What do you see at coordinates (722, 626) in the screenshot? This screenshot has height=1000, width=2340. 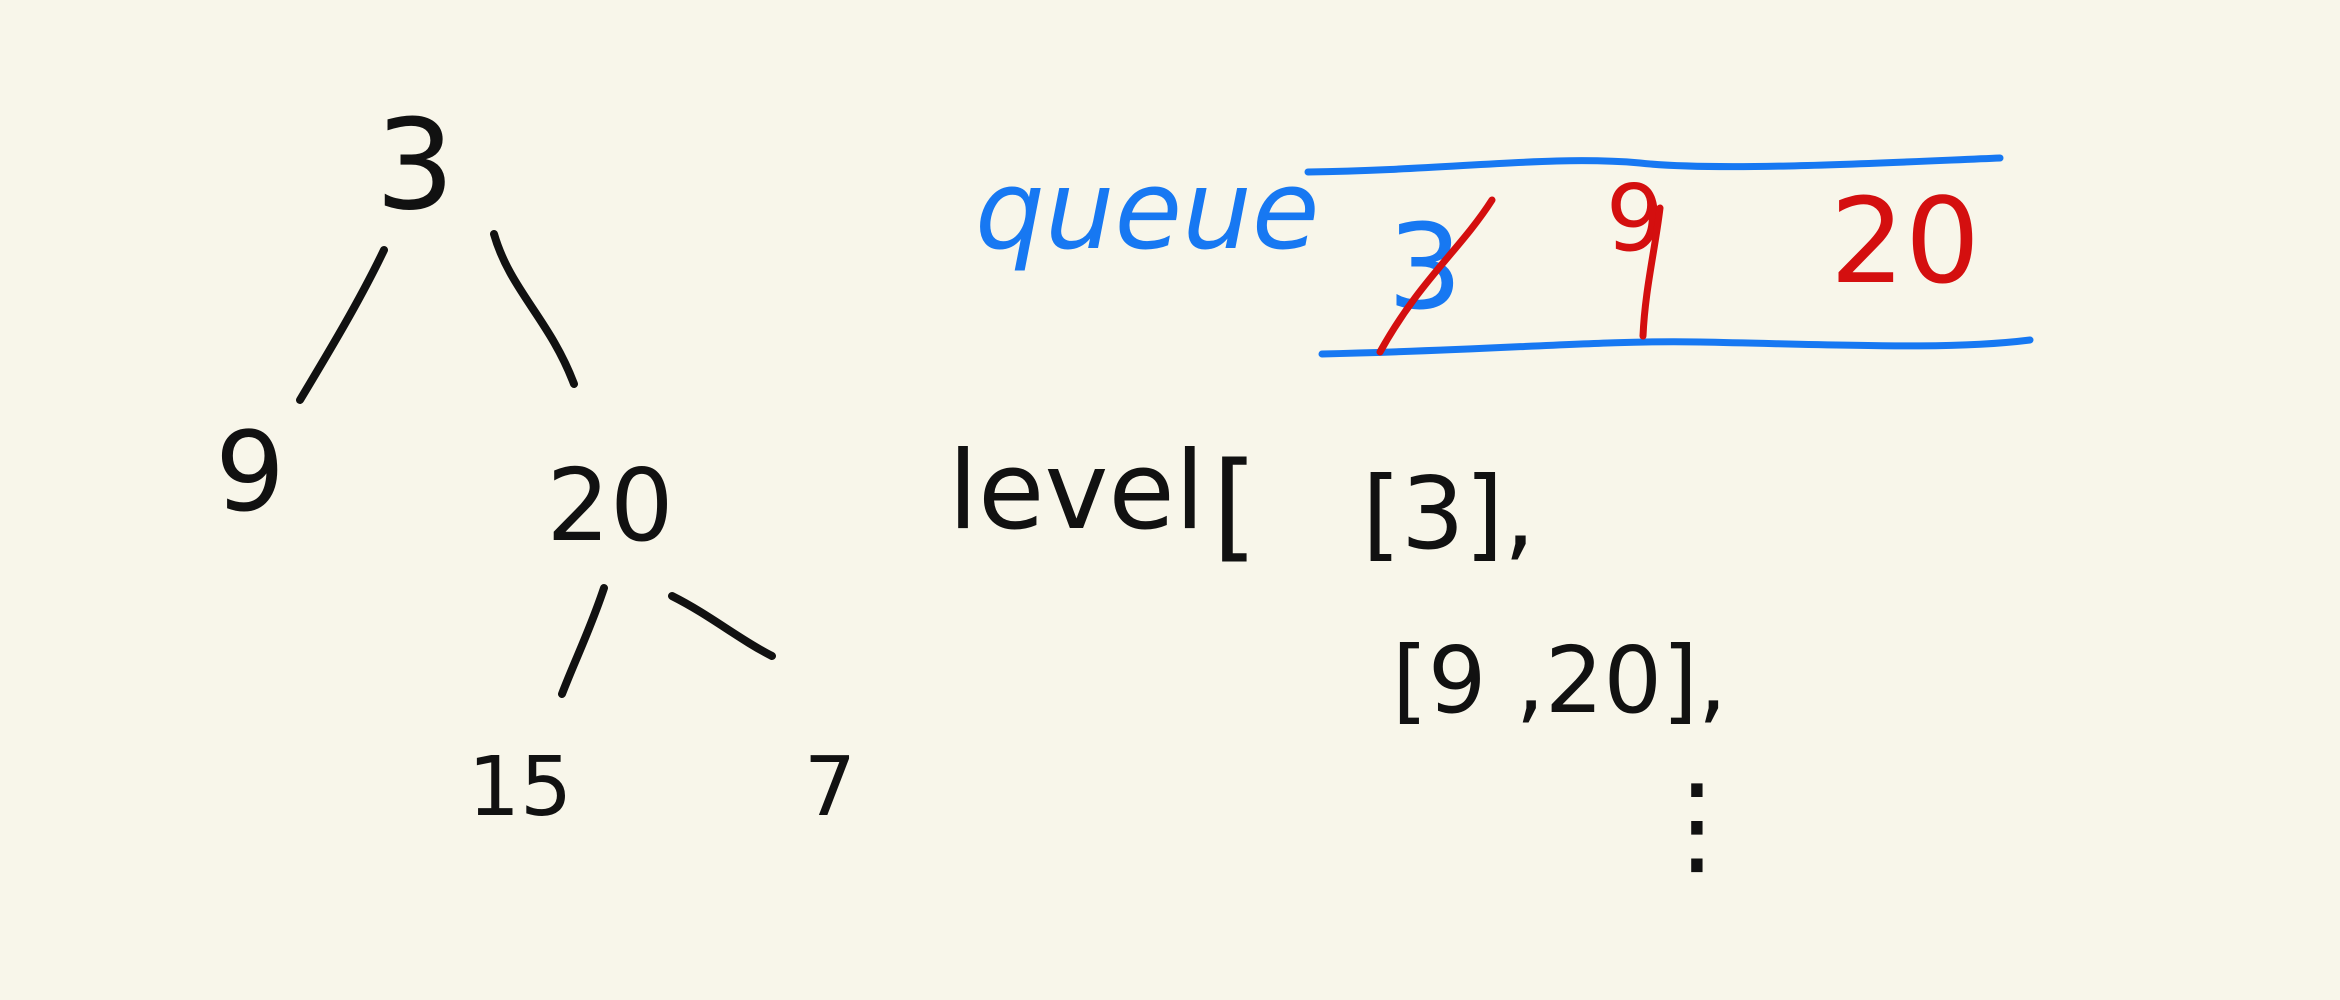 I see `tree-edge-right-right` at bounding box center [722, 626].